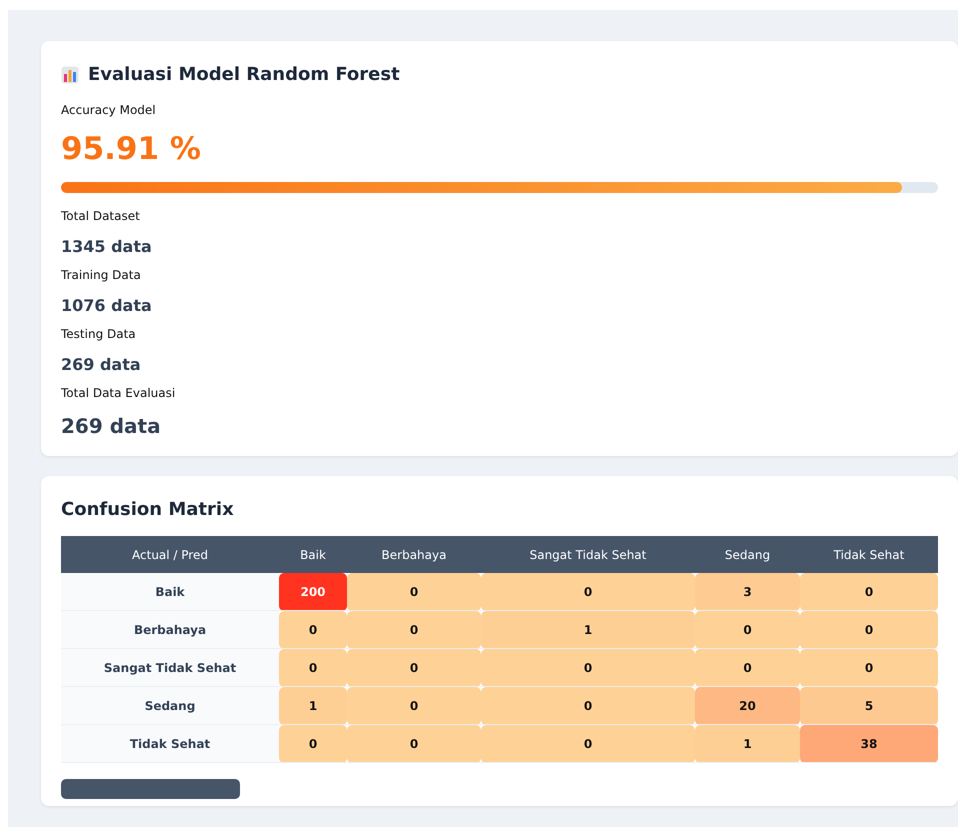 This screenshot has width=958, height=827. I want to click on column-header: Berbahaya, so click(414, 554).